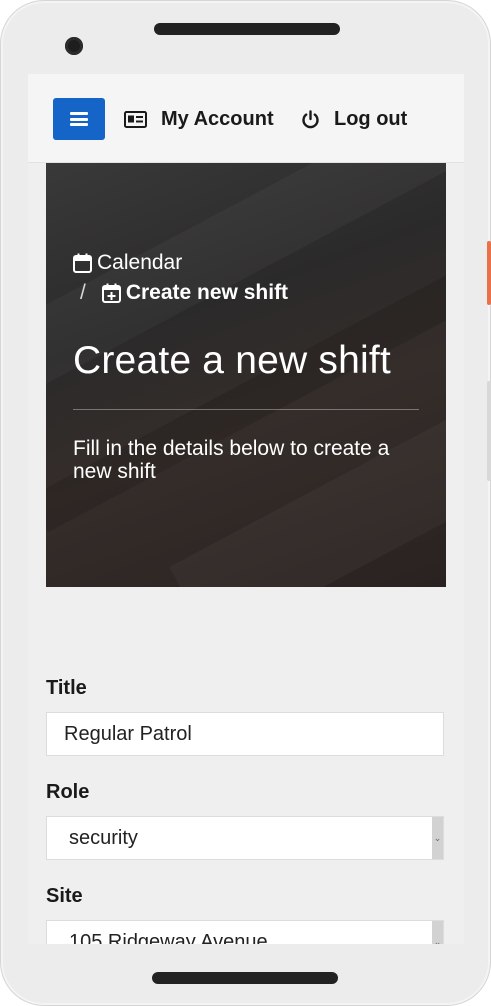  I want to click on id-card-icon, so click(135, 119).